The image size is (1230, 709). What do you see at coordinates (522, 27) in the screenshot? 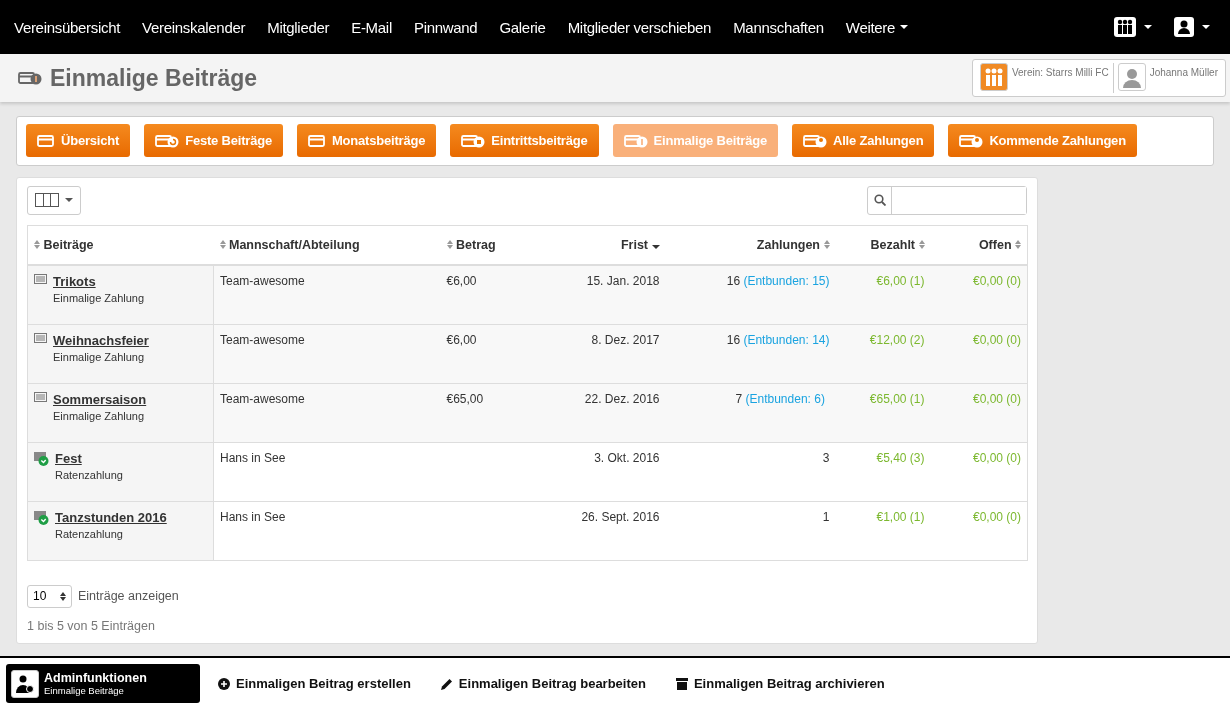
I see `nav-link: Galerie` at bounding box center [522, 27].